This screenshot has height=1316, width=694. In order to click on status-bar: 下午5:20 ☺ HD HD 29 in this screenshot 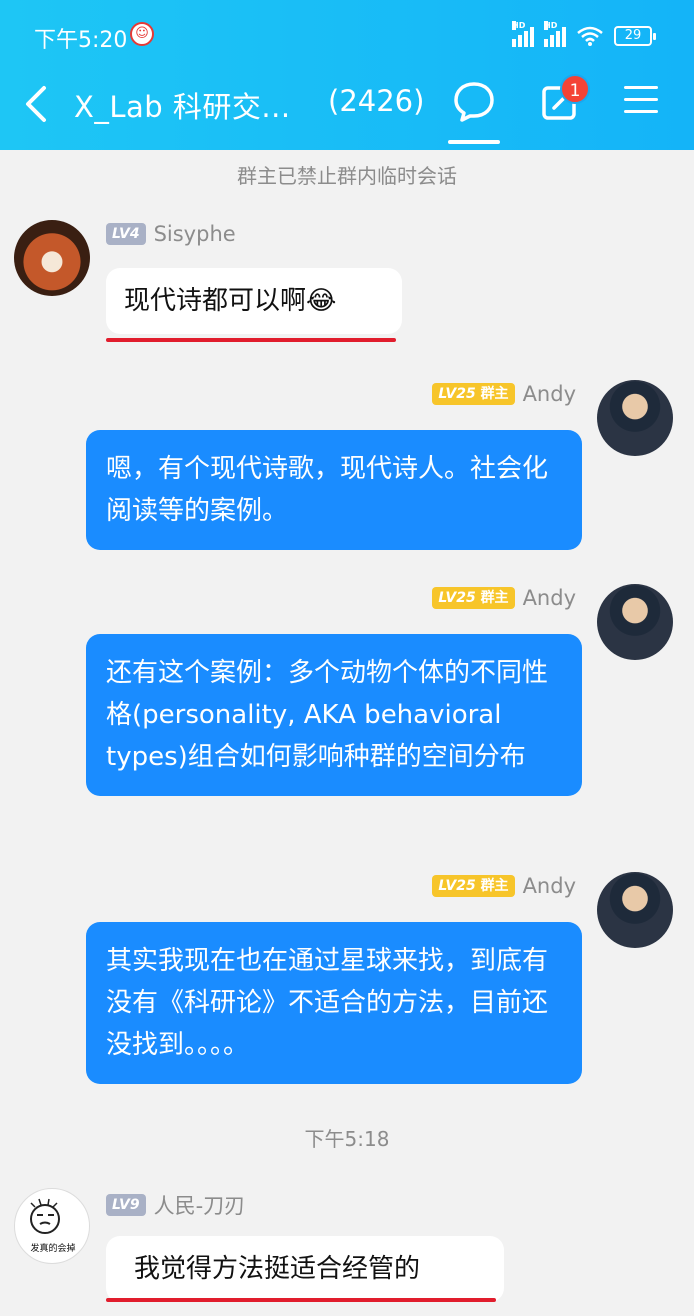, I will do `click(347, 35)`.